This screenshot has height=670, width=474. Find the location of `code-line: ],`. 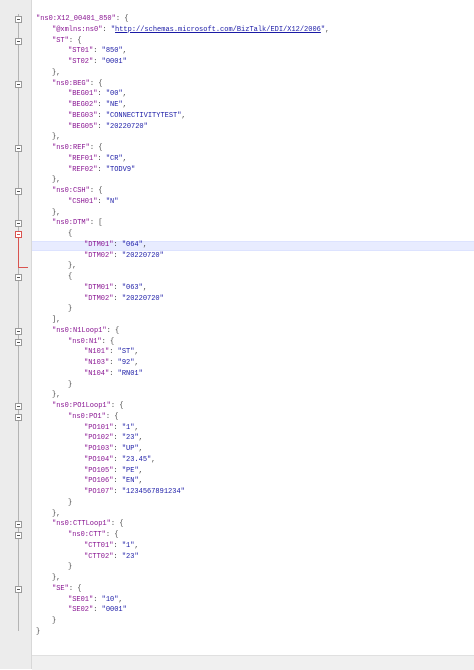

code-line: ], is located at coordinates (56, 320).